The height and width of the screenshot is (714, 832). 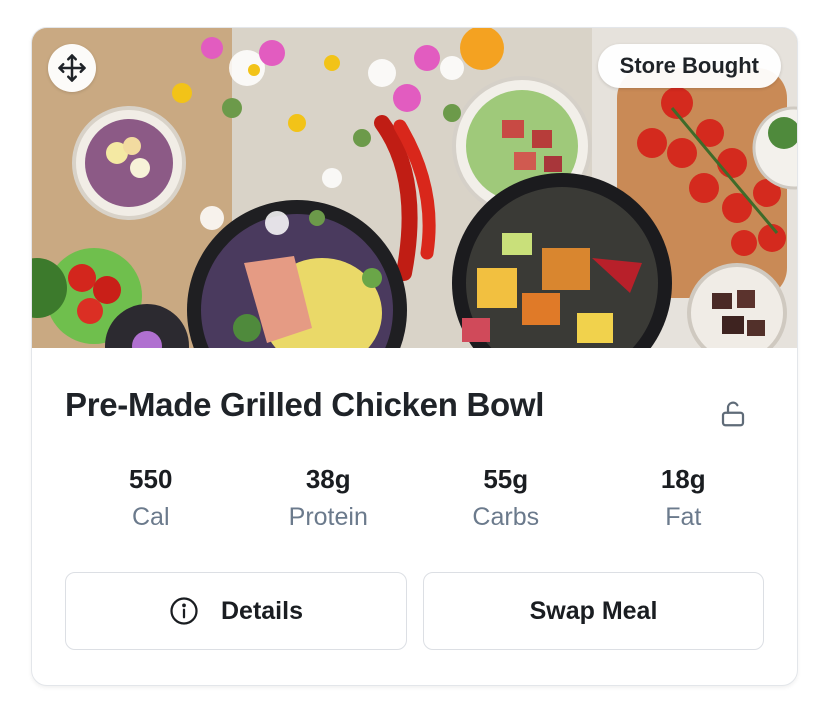 I want to click on macro-value: 18g, so click(x=683, y=479).